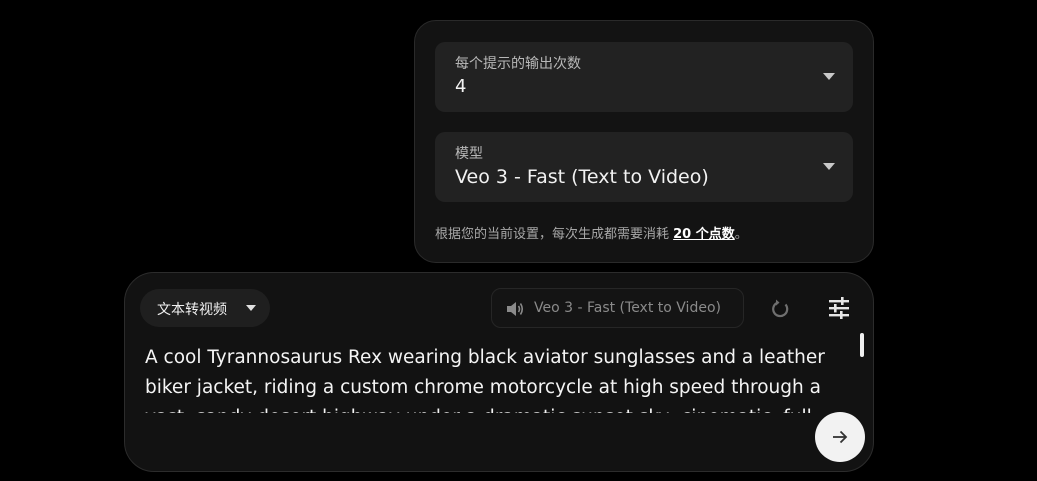  I want to click on speaker-icon, so click(515, 309).